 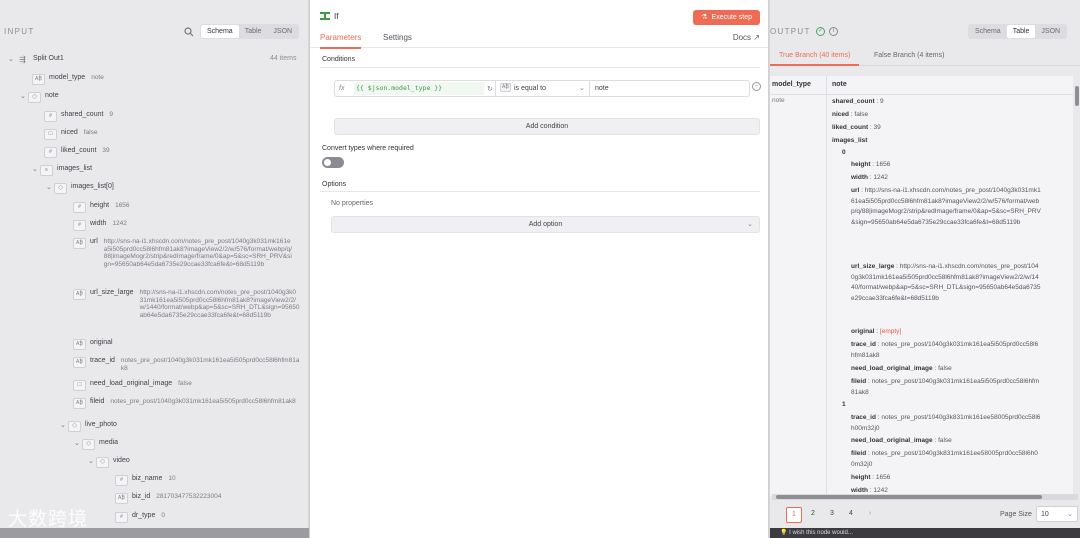 I want to click on vertical-scrollbar, so click(x=1077, y=96).